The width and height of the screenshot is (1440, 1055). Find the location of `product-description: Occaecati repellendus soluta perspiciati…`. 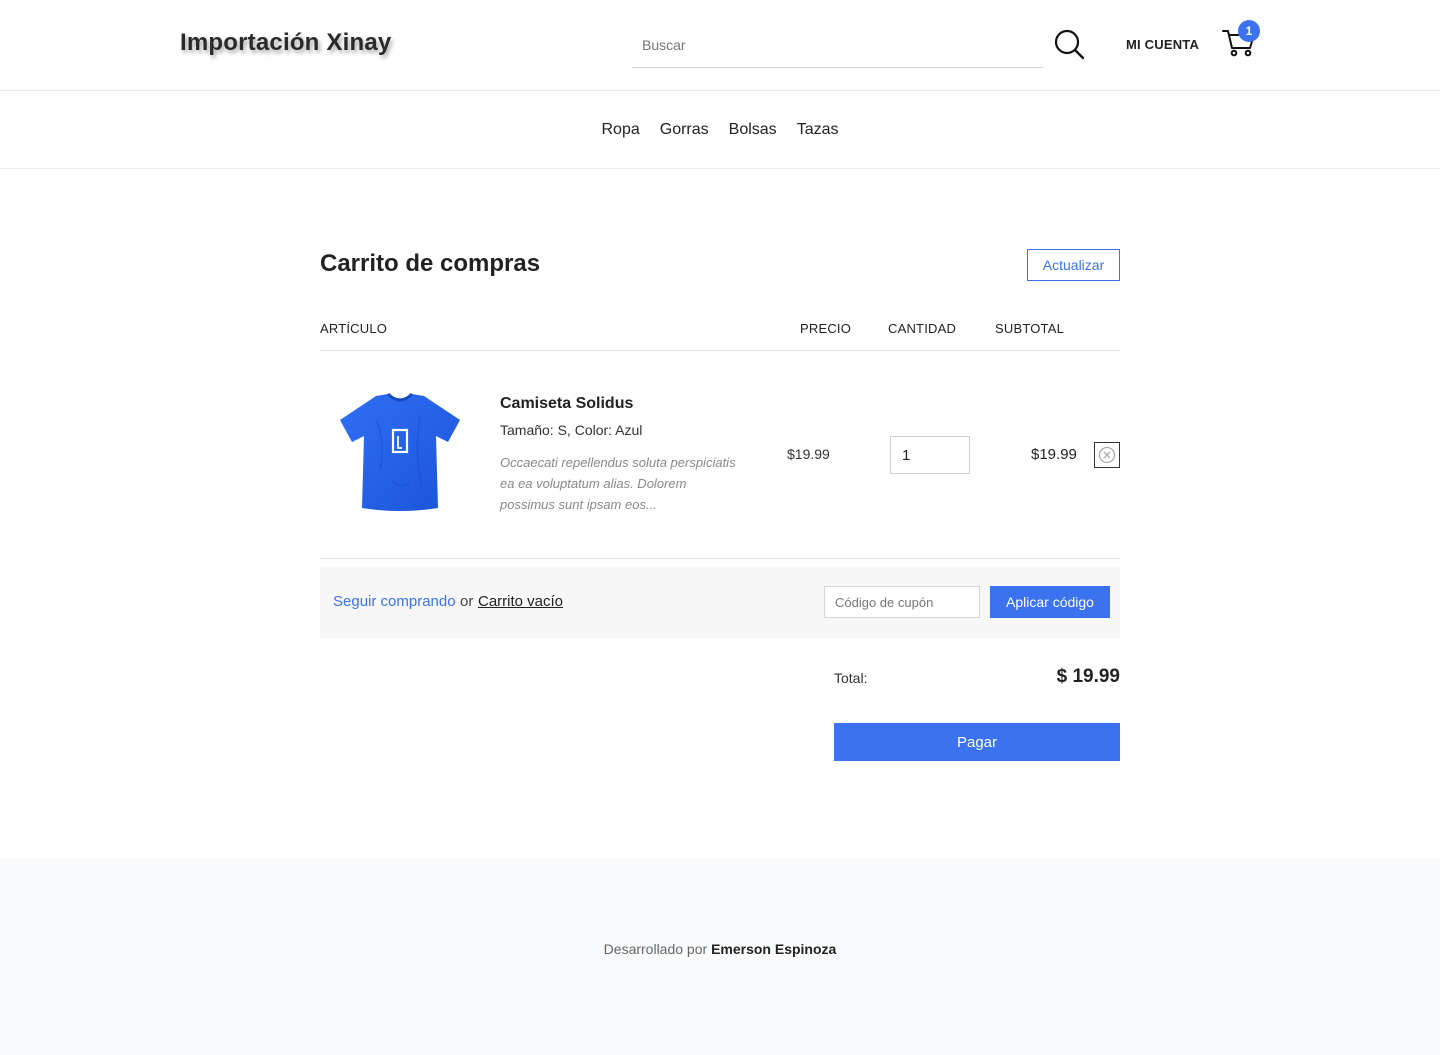

product-description: Occaecati repellendus soluta perspiciati… is located at coordinates (618, 483).